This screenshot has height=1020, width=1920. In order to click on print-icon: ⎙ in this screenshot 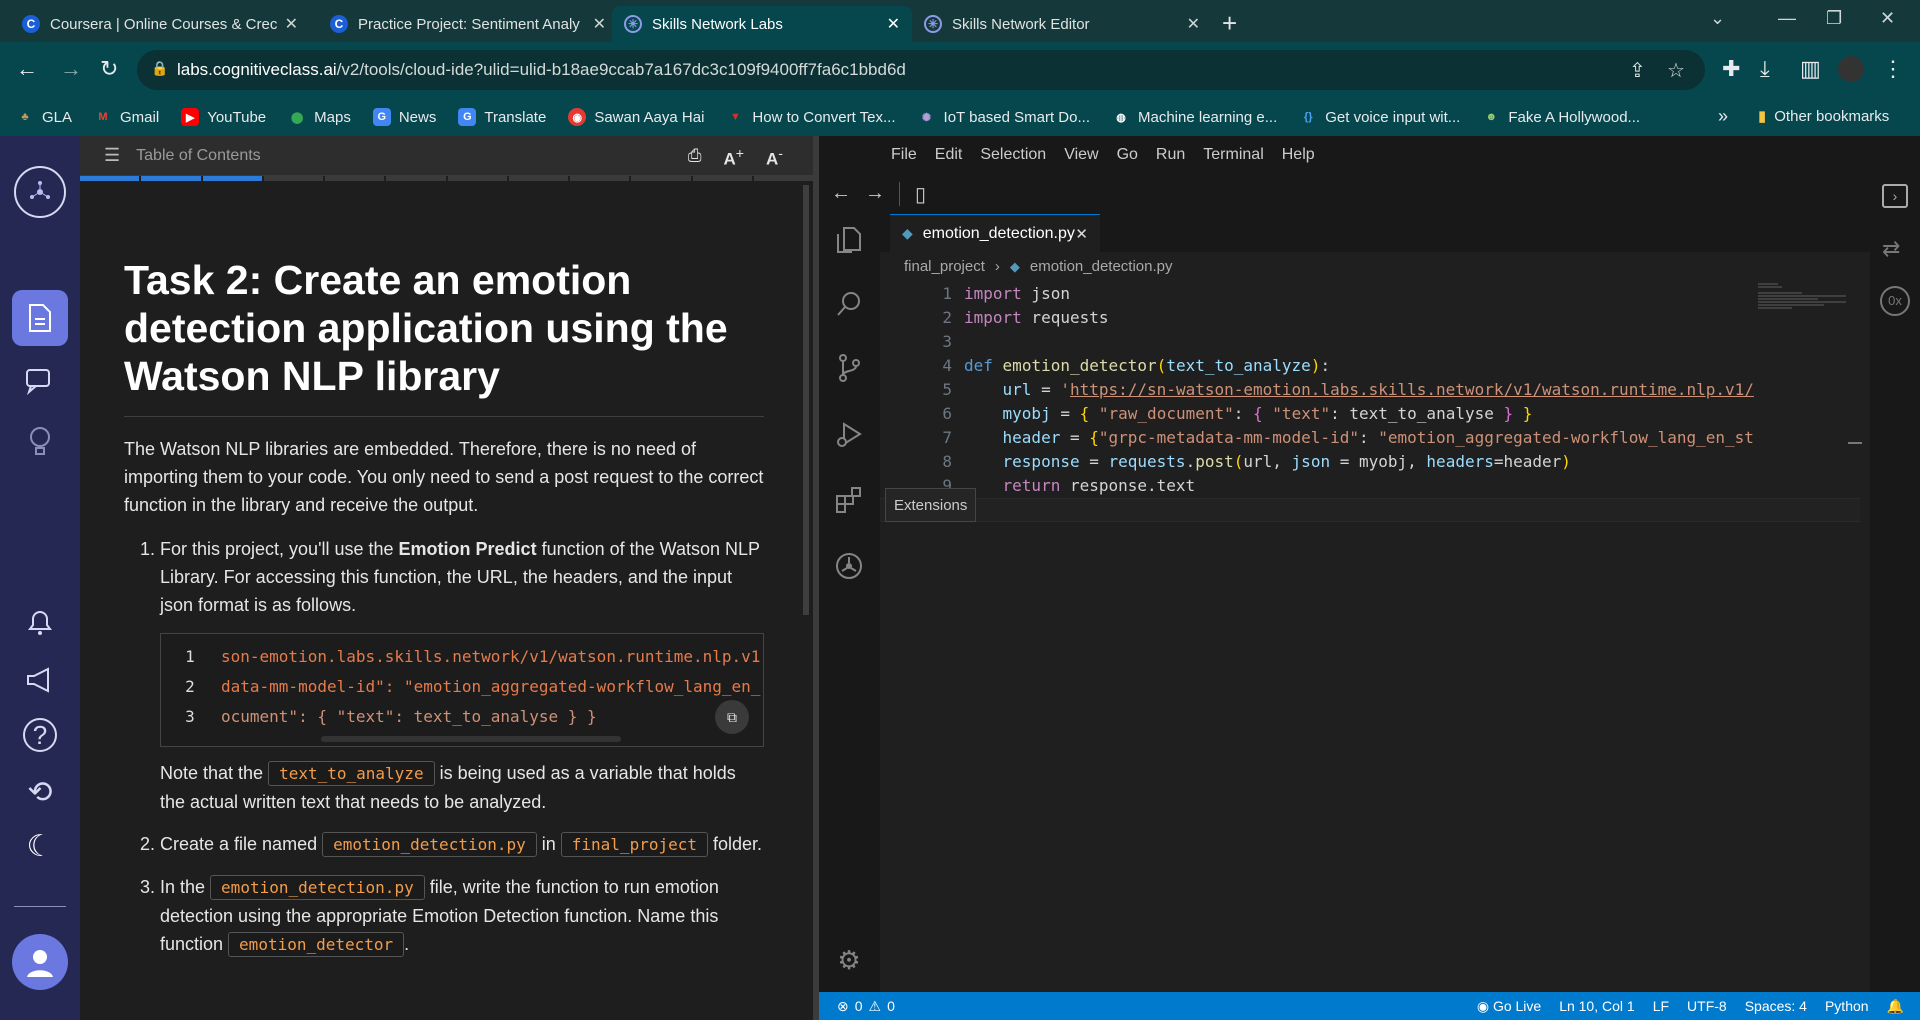, I will do `click(695, 158)`.